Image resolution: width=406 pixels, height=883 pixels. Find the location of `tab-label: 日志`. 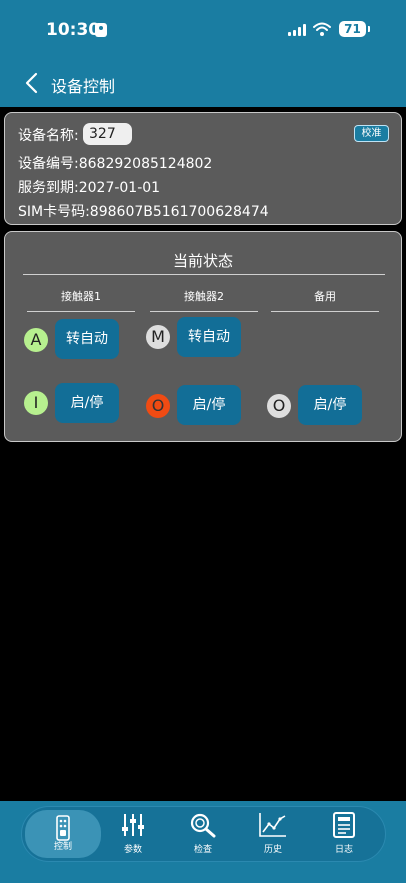

tab-label: 日志 is located at coordinates (343, 850).